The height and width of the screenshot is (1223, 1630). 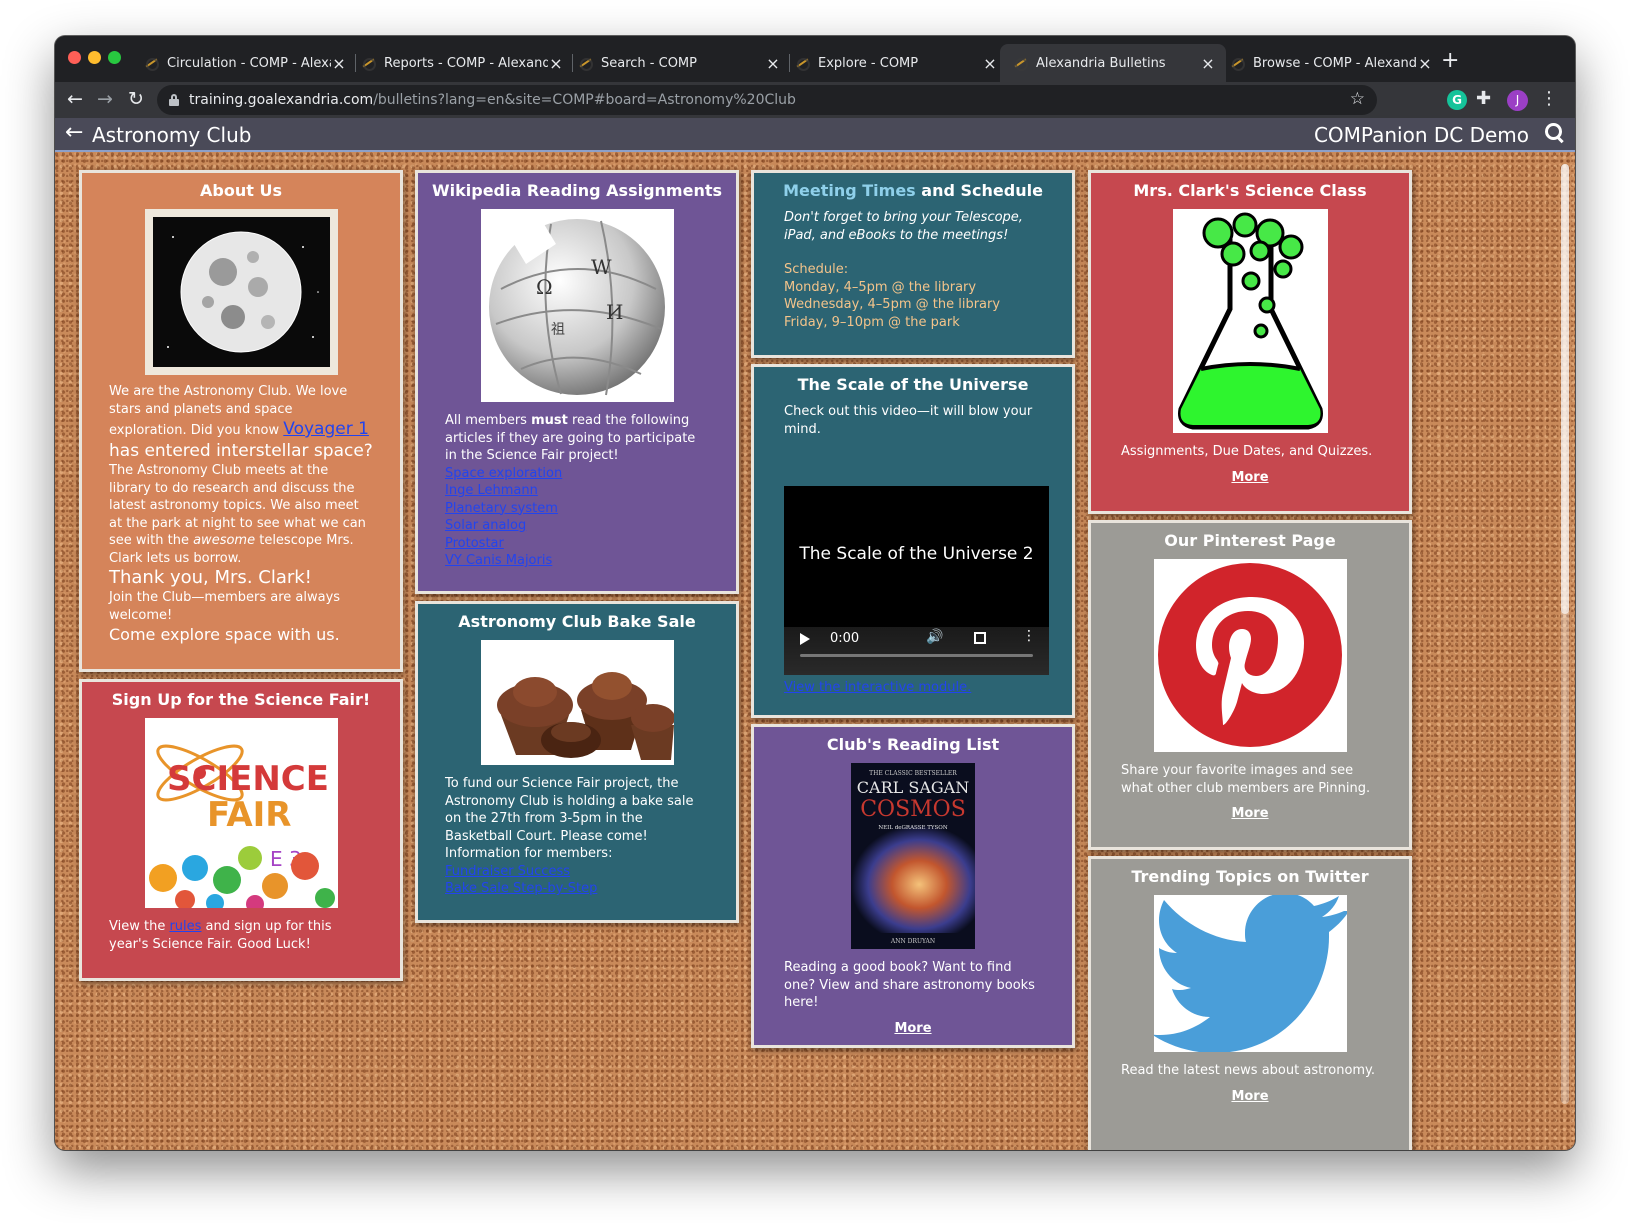 I want to click on card-title: Our Pinterest Page, so click(x=1250, y=540).